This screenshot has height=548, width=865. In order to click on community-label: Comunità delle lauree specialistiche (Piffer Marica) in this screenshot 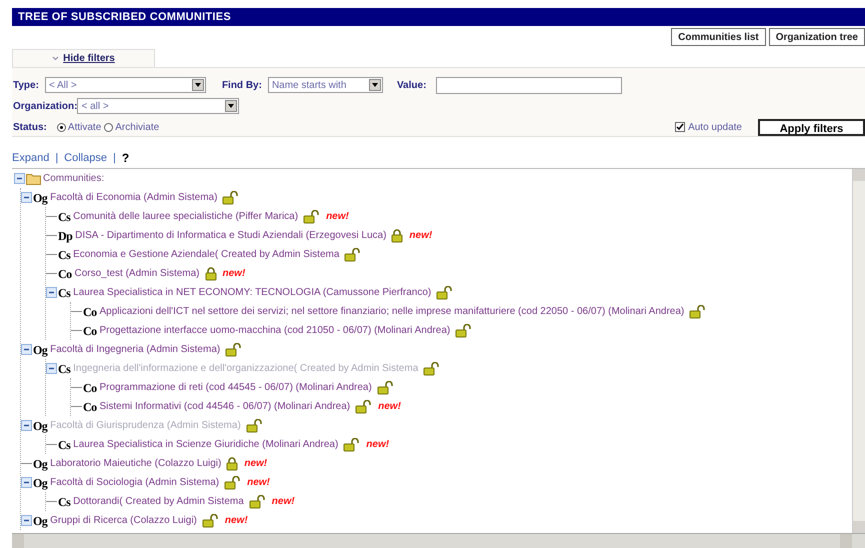, I will do `click(185, 216)`.